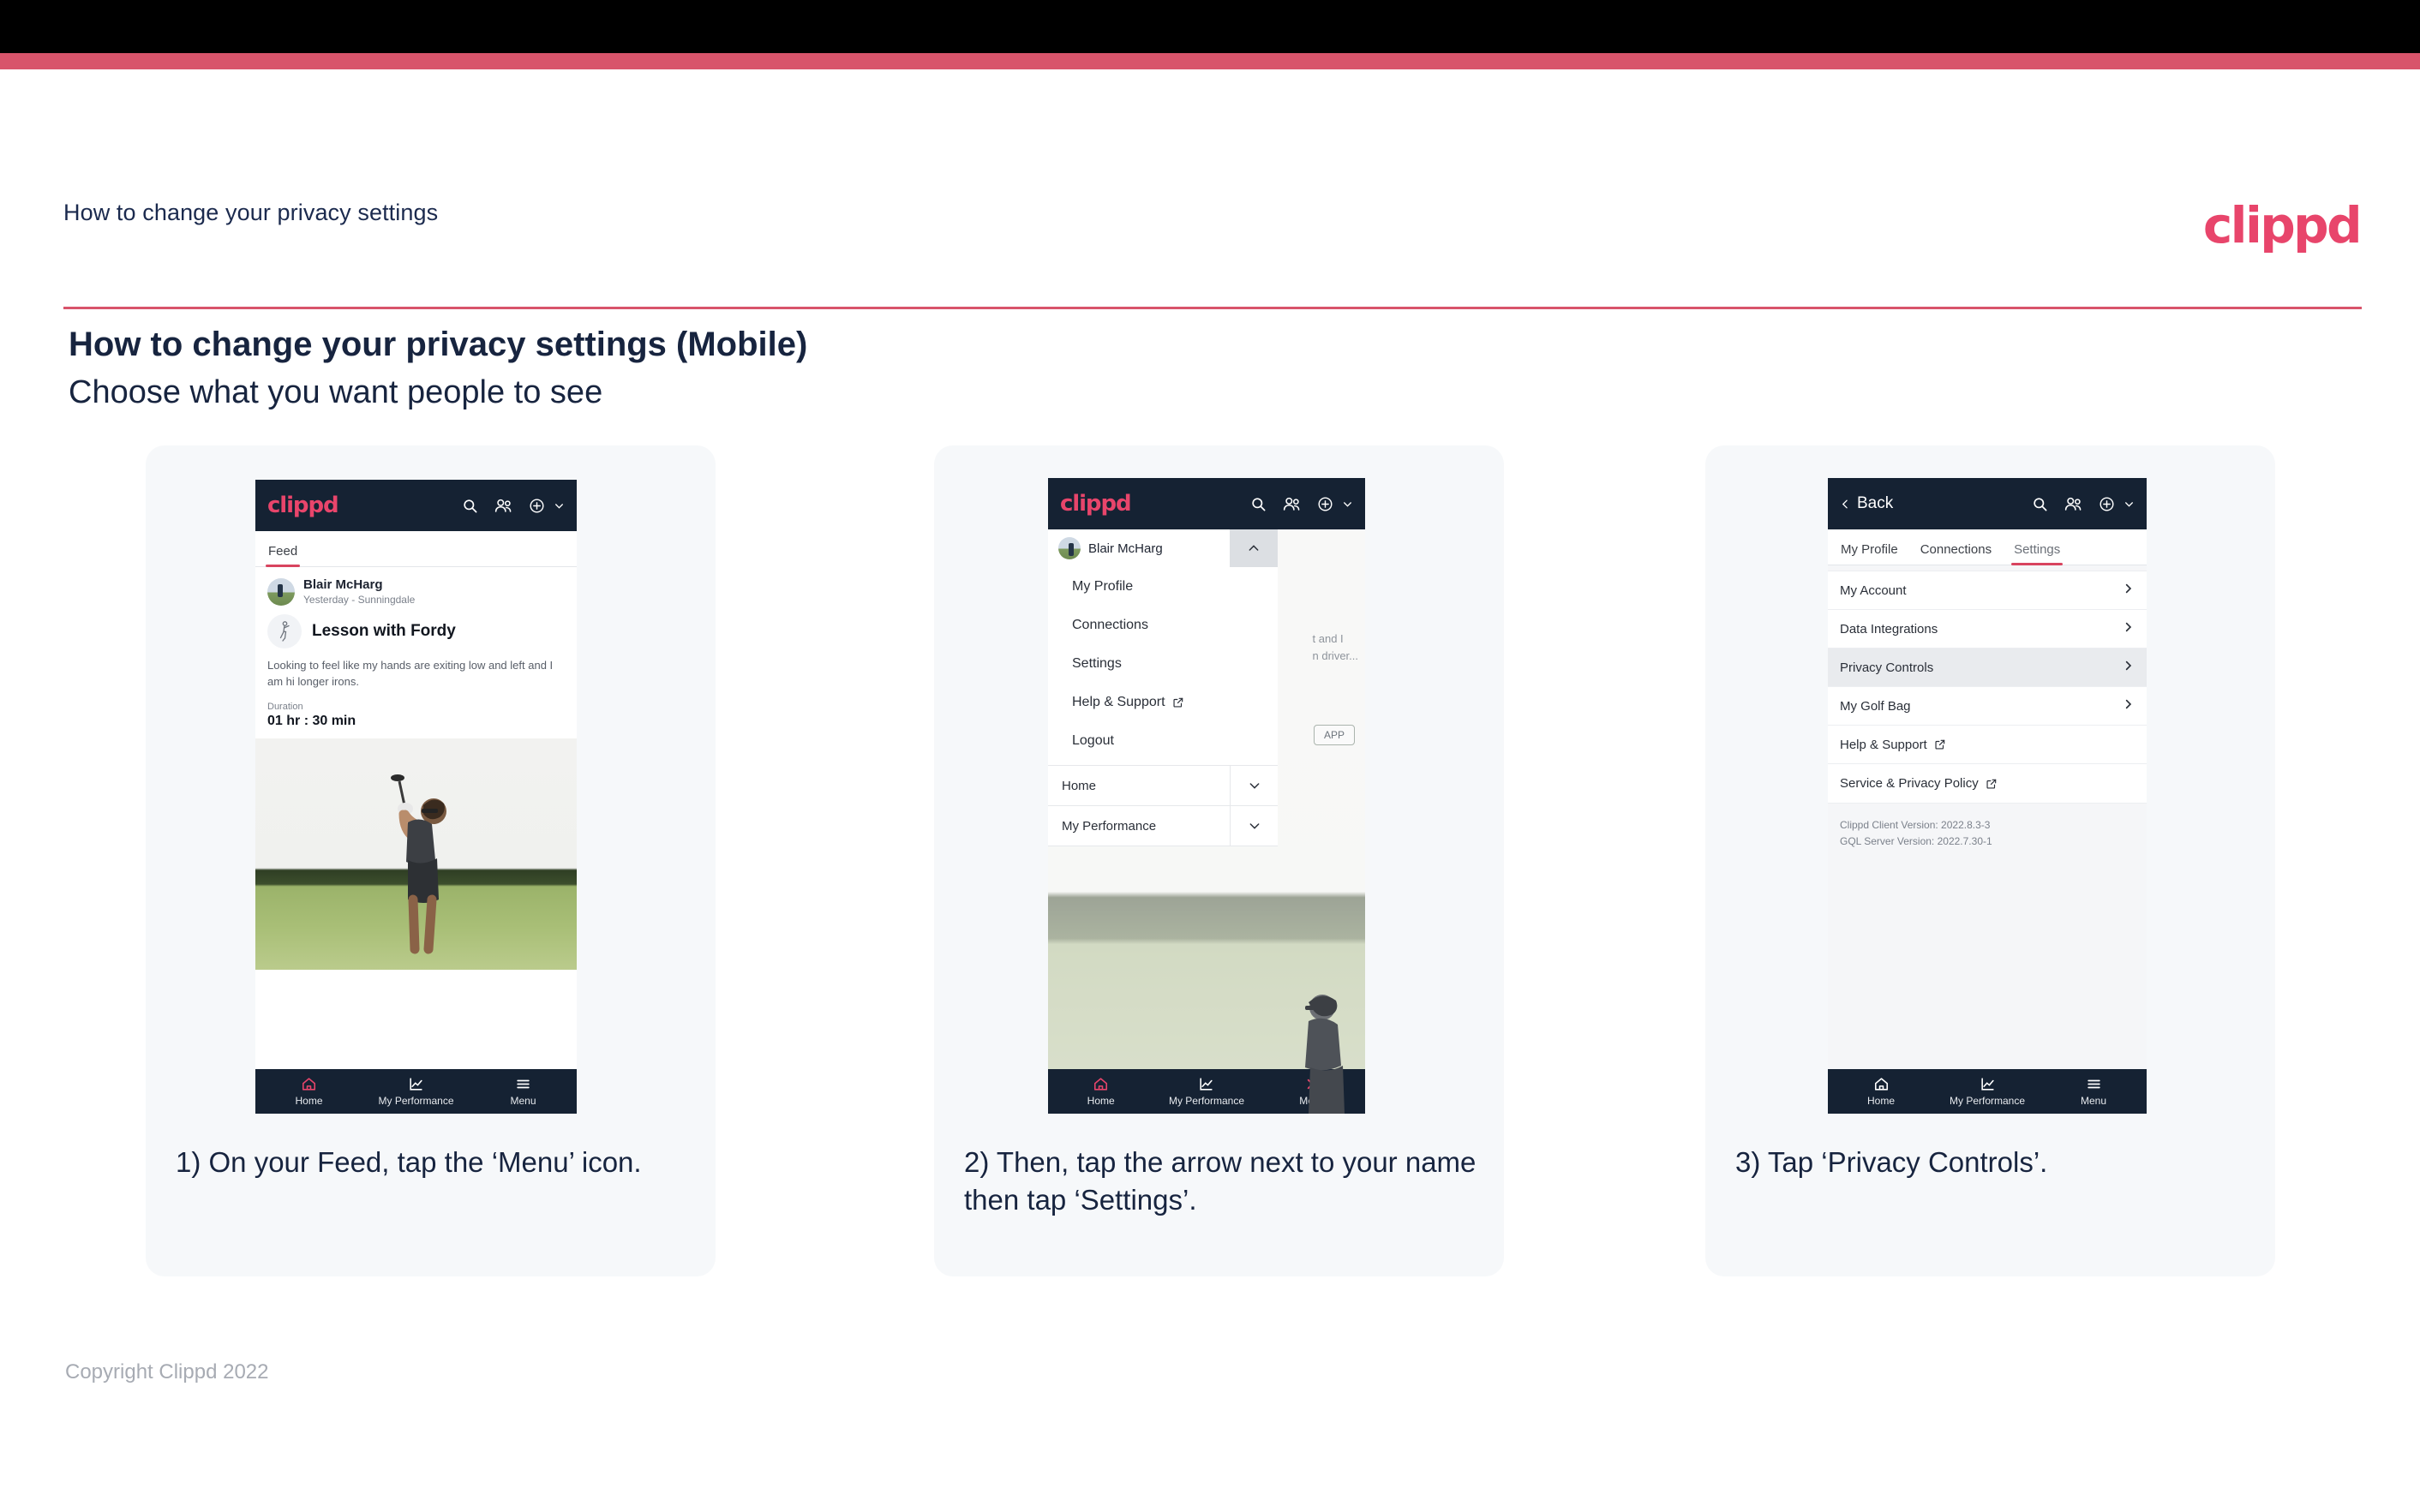 The width and height of the screenshot is (2420, 1512). Describe the element at coordinates (1163, 786) in the screenshot. I see `menu-section-home: Home` at that location.